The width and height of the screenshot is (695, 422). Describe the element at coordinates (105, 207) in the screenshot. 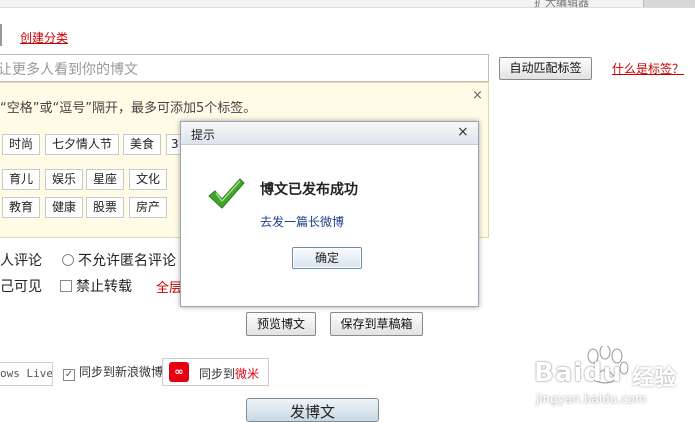

I see `tag-chip: 股票` at that location.